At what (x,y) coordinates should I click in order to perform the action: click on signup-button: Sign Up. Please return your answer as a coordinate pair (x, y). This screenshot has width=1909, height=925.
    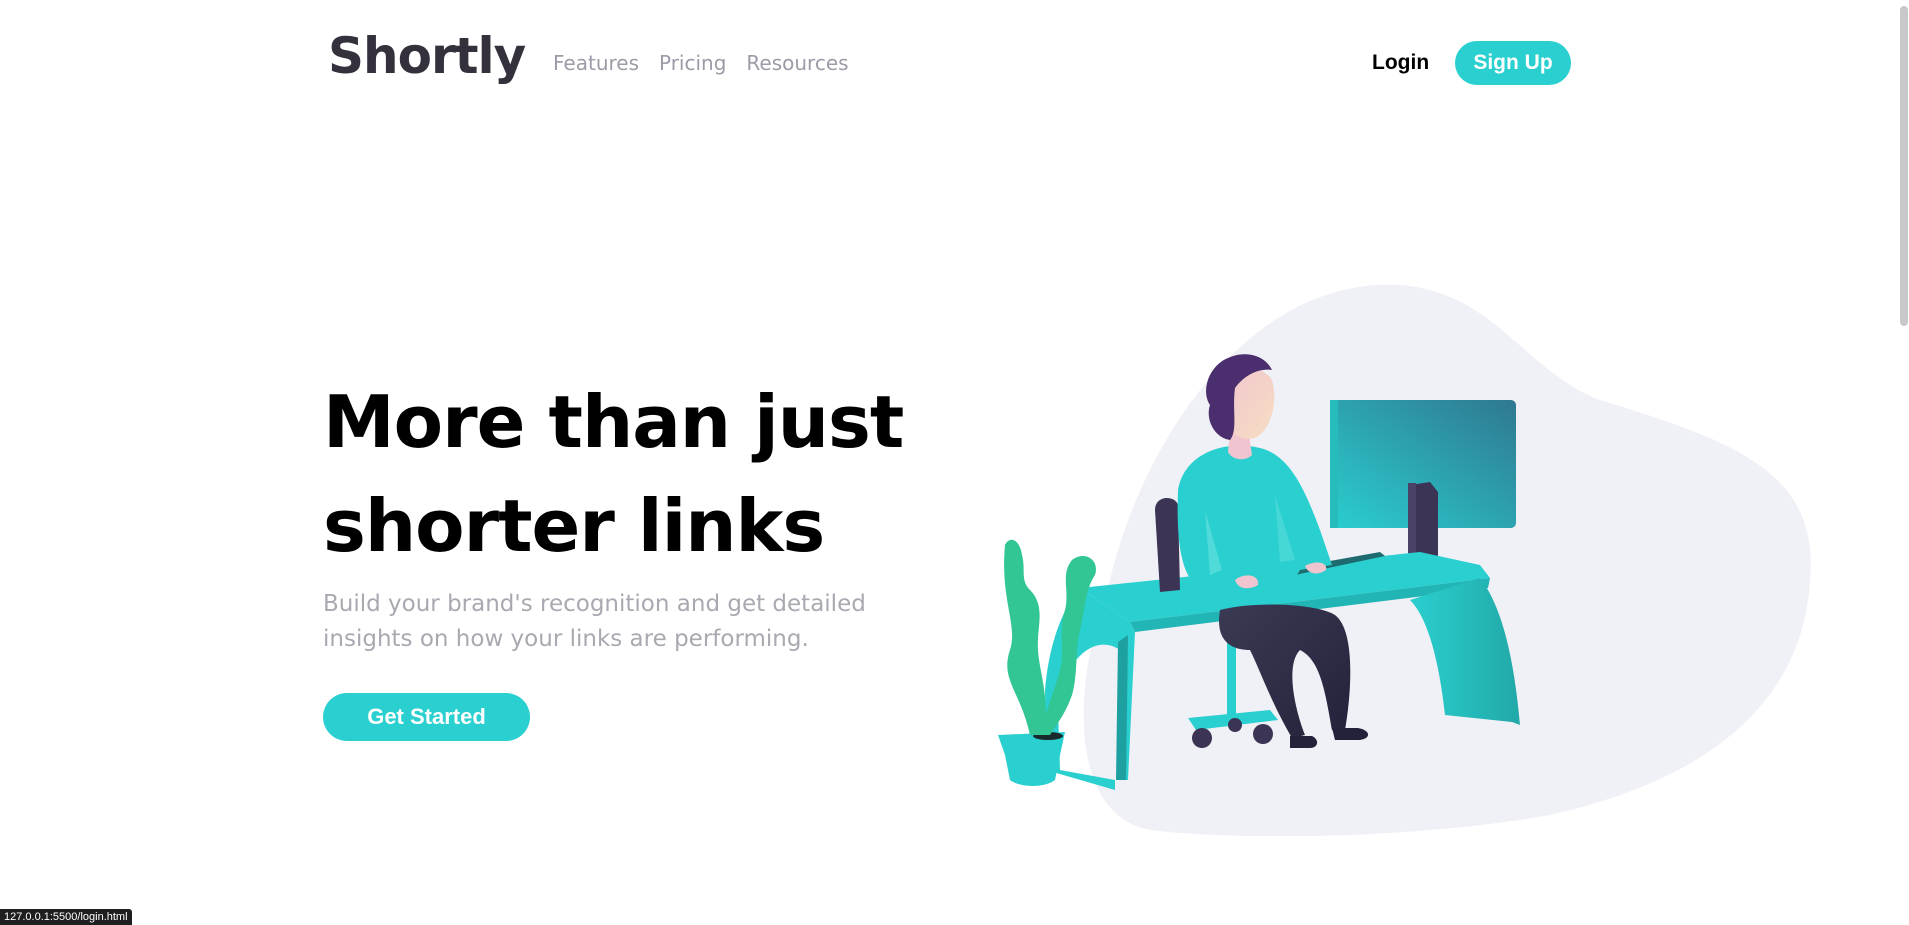
    Looking at the image, I should click on (1513, 63).